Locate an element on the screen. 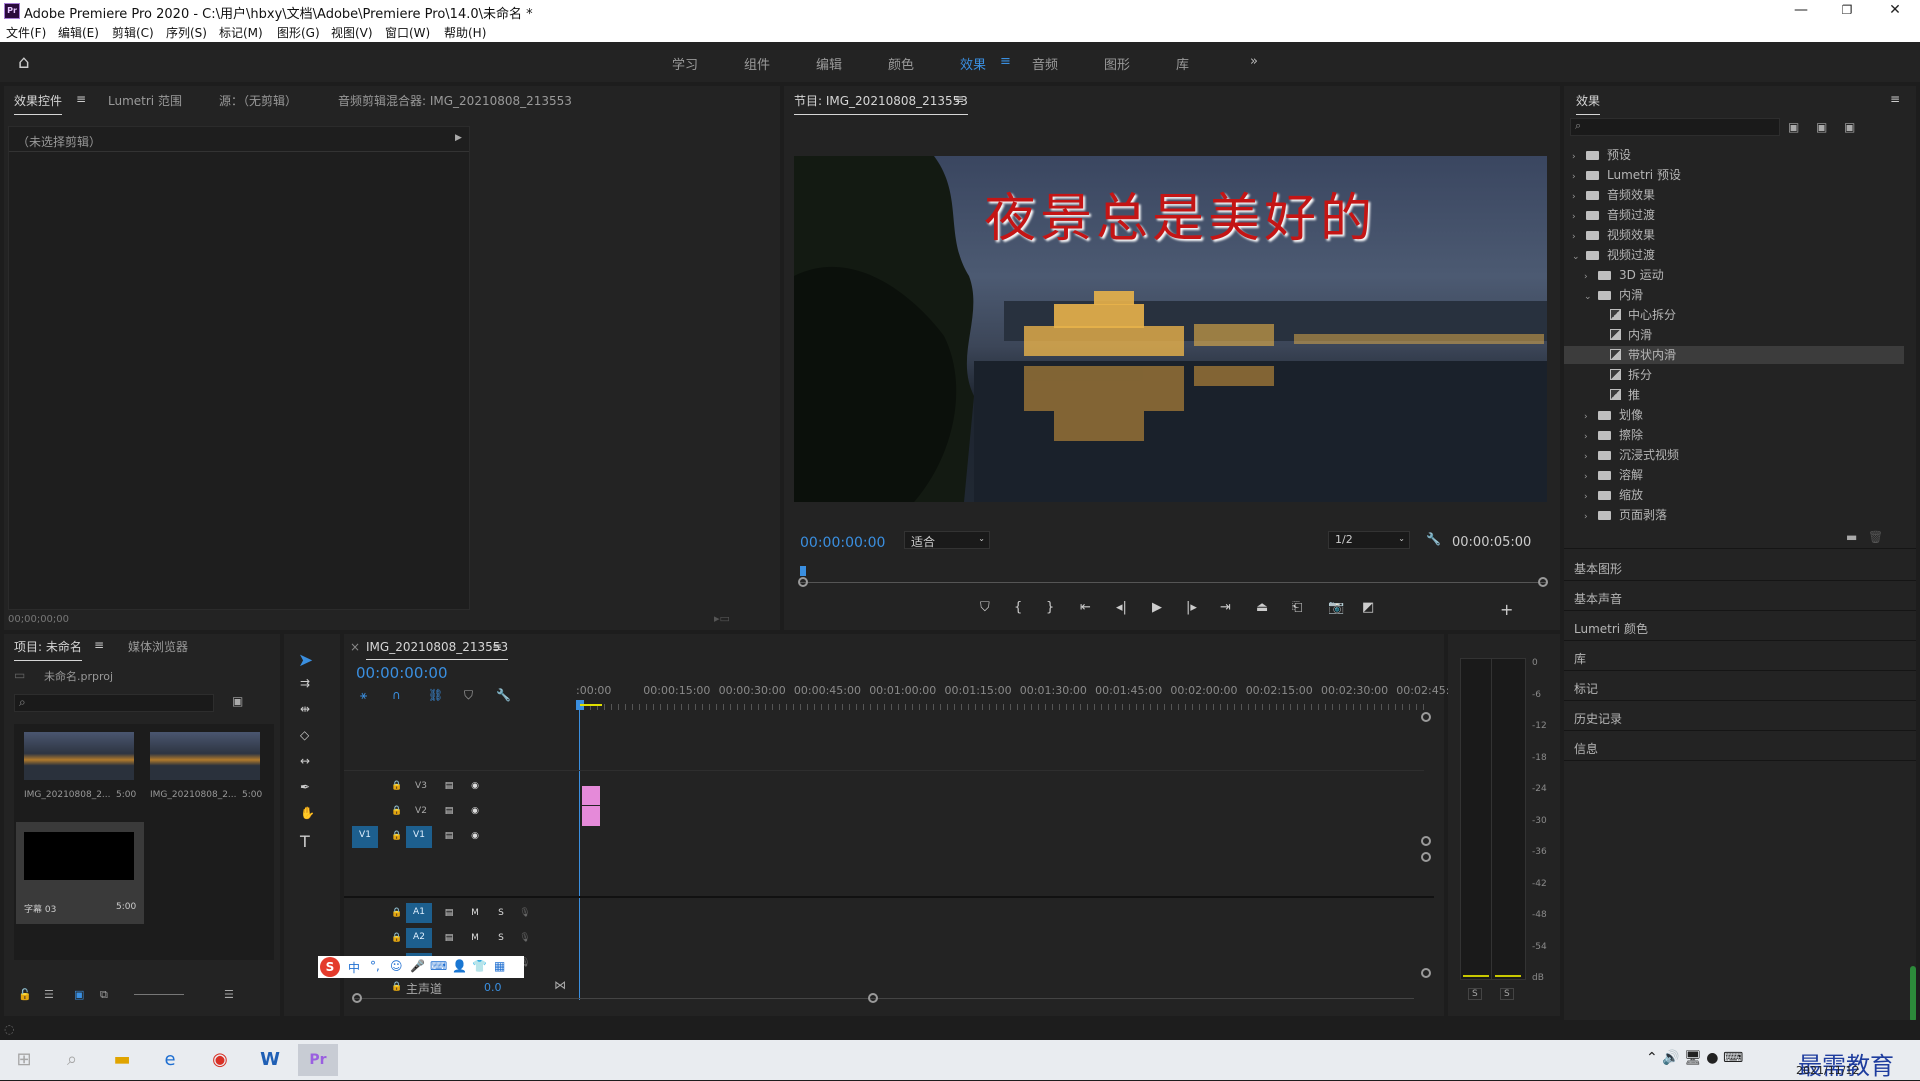 This screenshot has height=1081, width=1920. effects-tree-item: ⌄ 视频过渡 is located at coordinates (1737, 255).